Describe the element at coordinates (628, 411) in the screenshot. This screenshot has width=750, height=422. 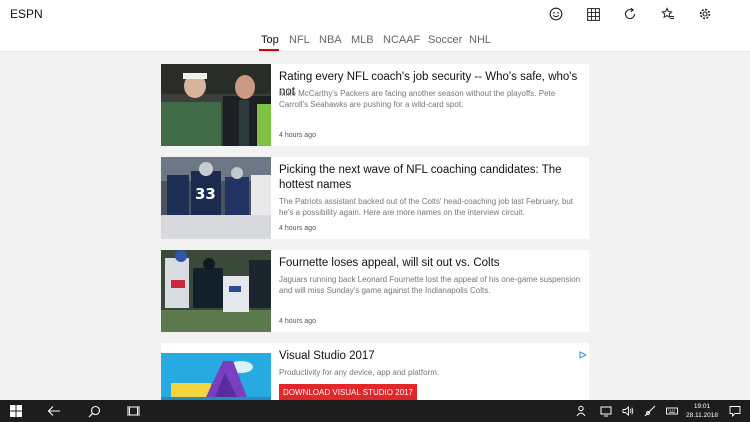
I see `volume-icon` at that location.